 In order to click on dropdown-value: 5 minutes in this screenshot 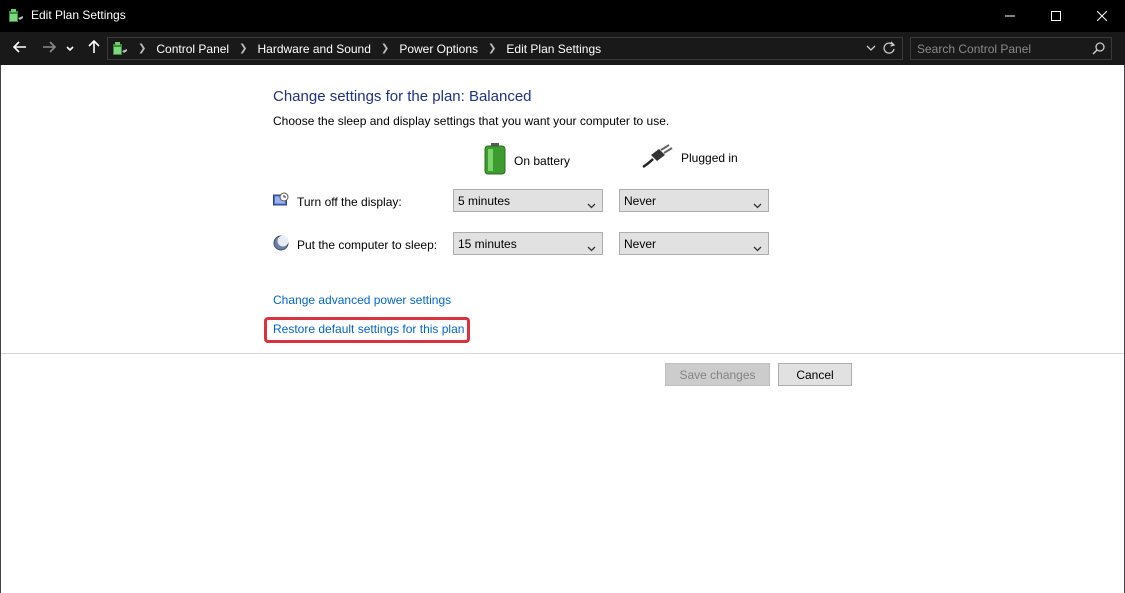, I will do `click(484, 201)`.